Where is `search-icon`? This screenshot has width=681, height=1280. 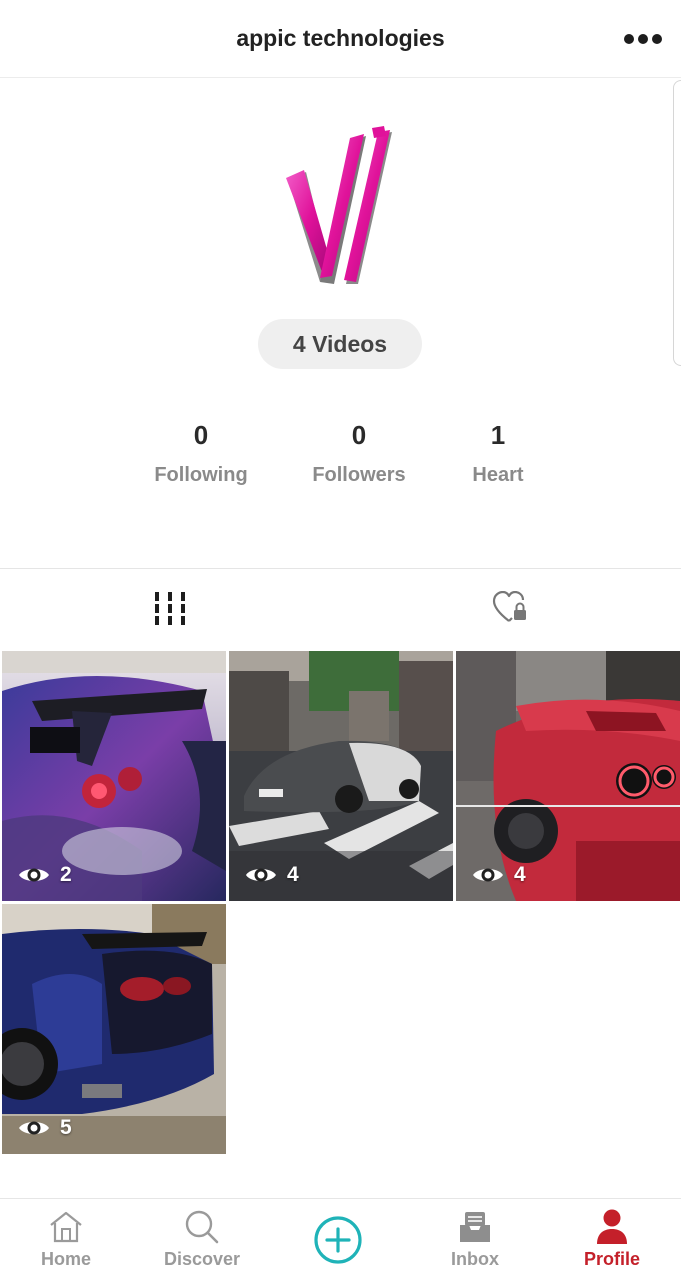 search-icon is located at coordinates (202, 1227).